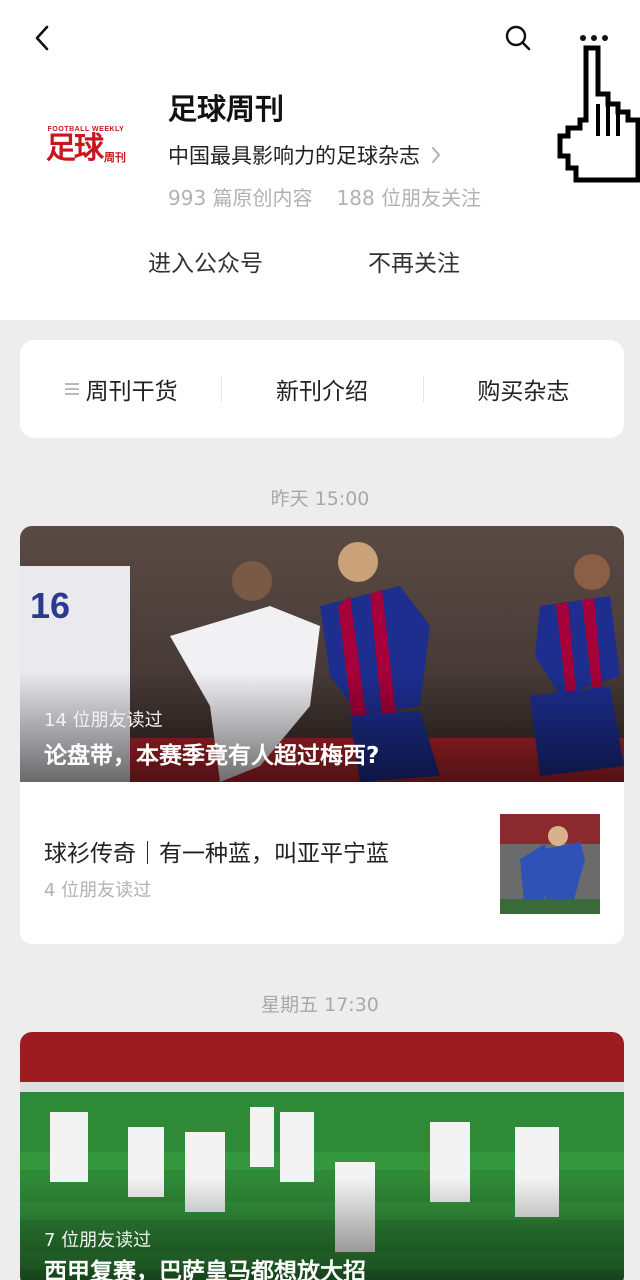 This screenshot has width=640, height=1280. Describe the element at coordinates (205, 1269) in the screenshot. I see `main-article-title: 西甲复赛，巴萨皇马都想放大招` at that location.